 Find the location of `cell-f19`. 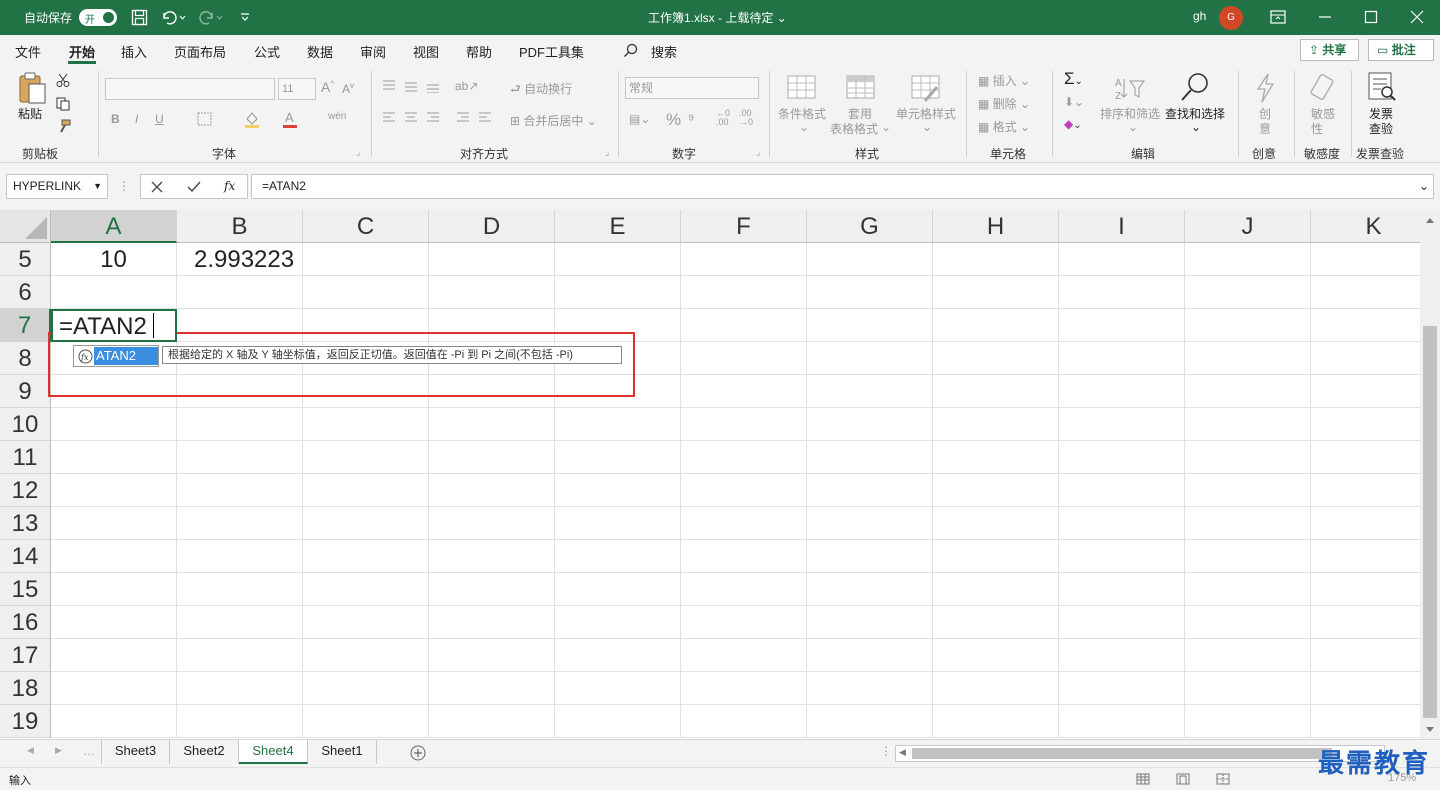

cell-f19 is located at coordinates (744, 721).